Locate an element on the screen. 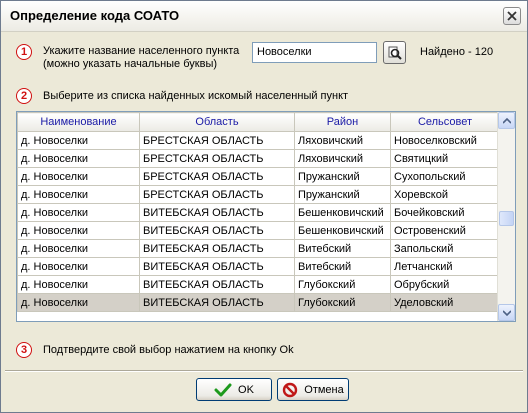 The image size is (528, 413). cell-village-council: Сухопольский is located at coordinates (445, 176).